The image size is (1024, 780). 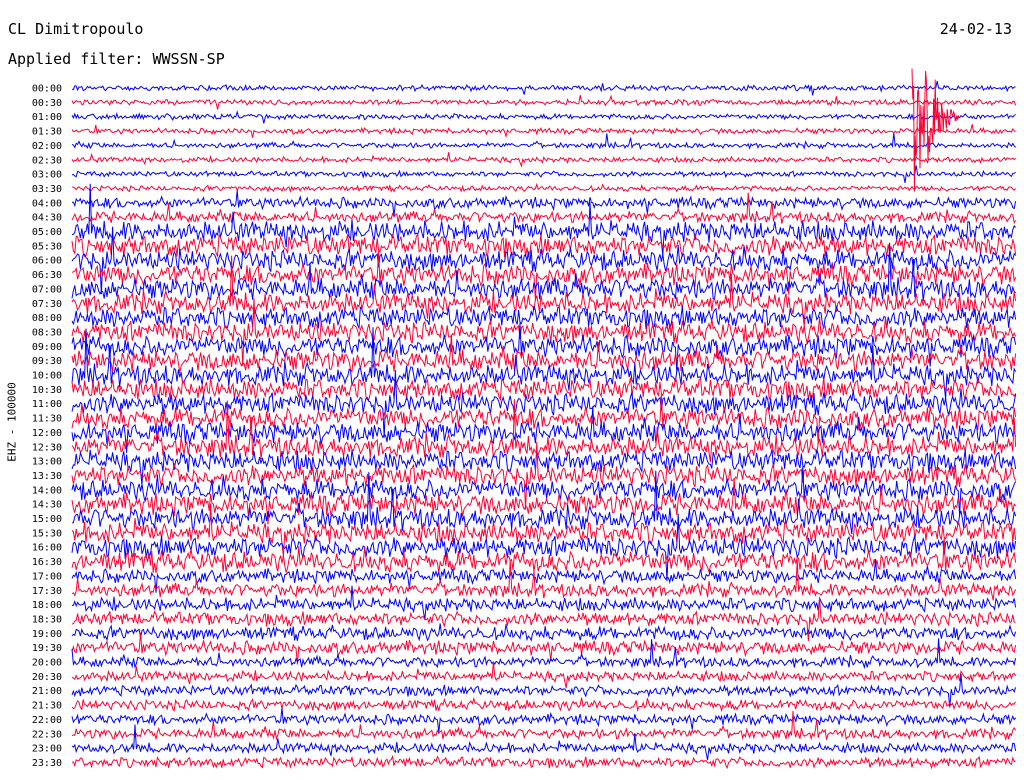 What do you see at coordinates (47, 218) in the screenshot?
I see `time-tick-label: 04:30` at bounding box center [47, 218].